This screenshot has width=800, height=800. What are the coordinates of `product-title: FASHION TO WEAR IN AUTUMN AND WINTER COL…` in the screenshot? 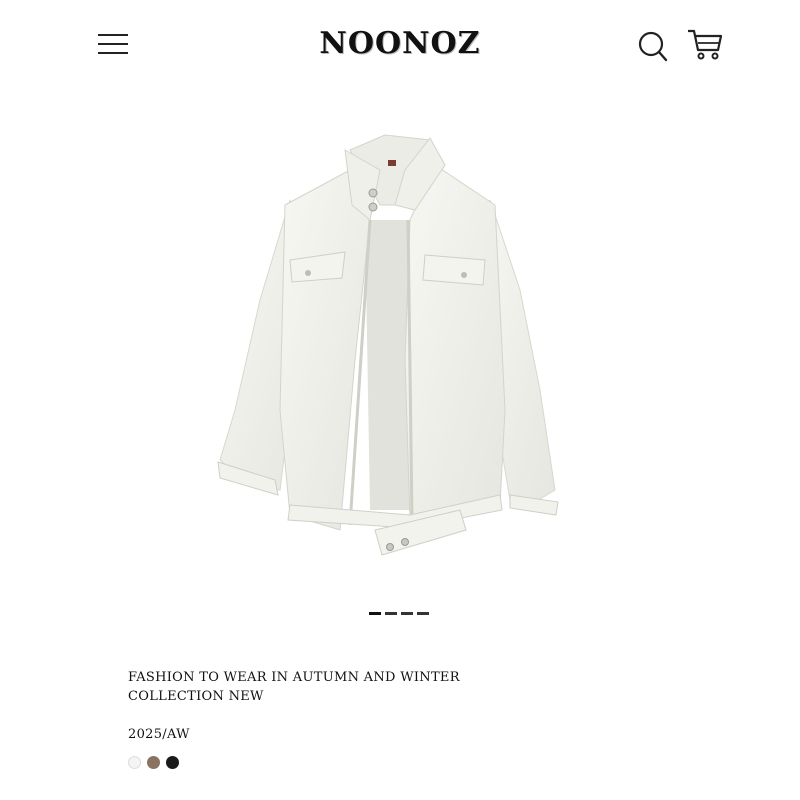 It's located at (308, 687).